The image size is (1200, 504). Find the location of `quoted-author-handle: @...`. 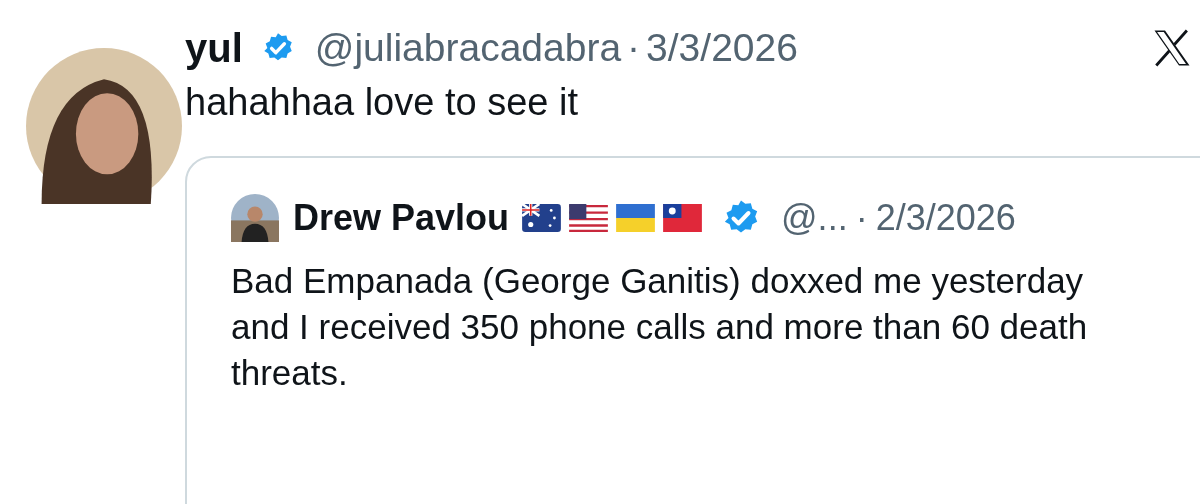

quoted-author-handle: @... is located at coordinates (814, 218).